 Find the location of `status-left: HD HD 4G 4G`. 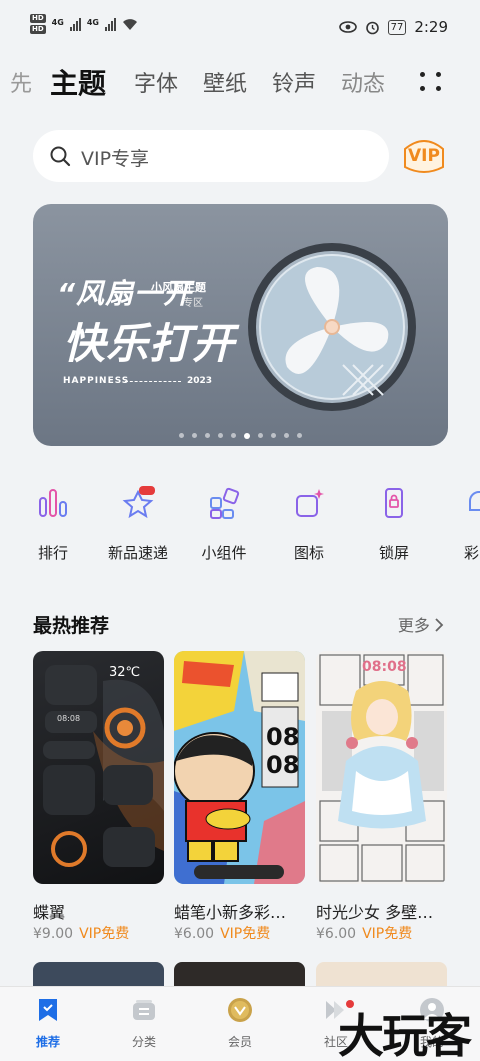

status-left: HD HD 4G 4G is located at coordinates (84, 24).